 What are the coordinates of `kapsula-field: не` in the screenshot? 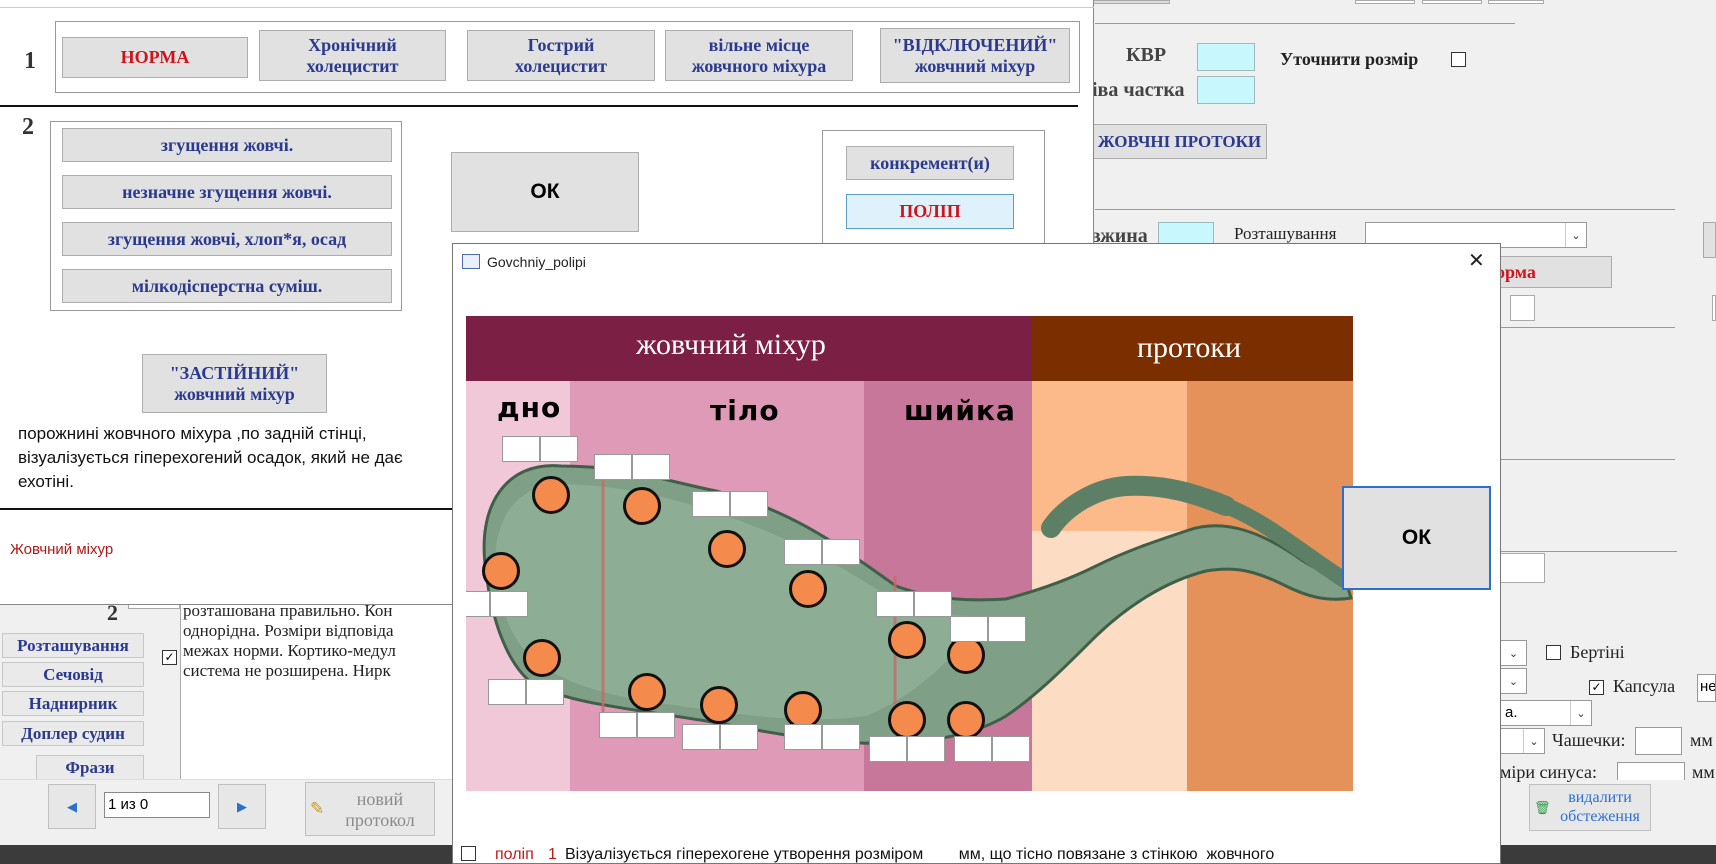 It's located at (1706, 688).